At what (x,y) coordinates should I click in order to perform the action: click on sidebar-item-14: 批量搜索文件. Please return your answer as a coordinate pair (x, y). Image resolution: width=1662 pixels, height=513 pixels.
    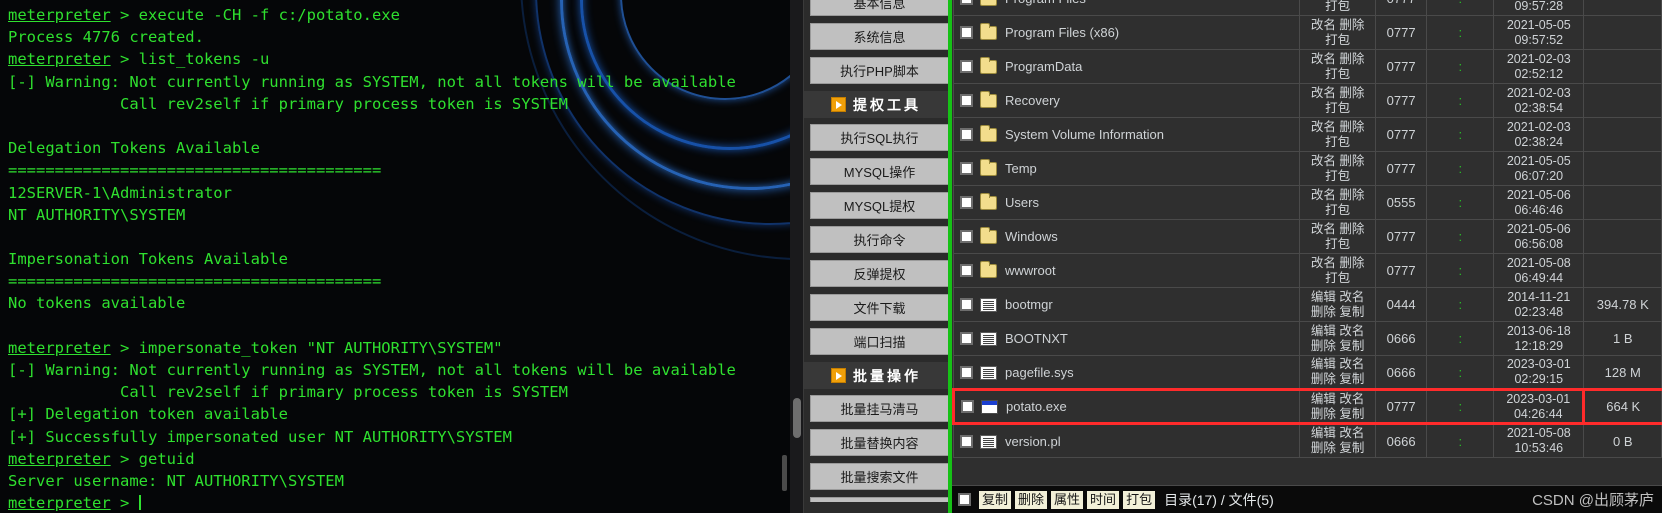
    Looking at the image, I should click on (879, 476).